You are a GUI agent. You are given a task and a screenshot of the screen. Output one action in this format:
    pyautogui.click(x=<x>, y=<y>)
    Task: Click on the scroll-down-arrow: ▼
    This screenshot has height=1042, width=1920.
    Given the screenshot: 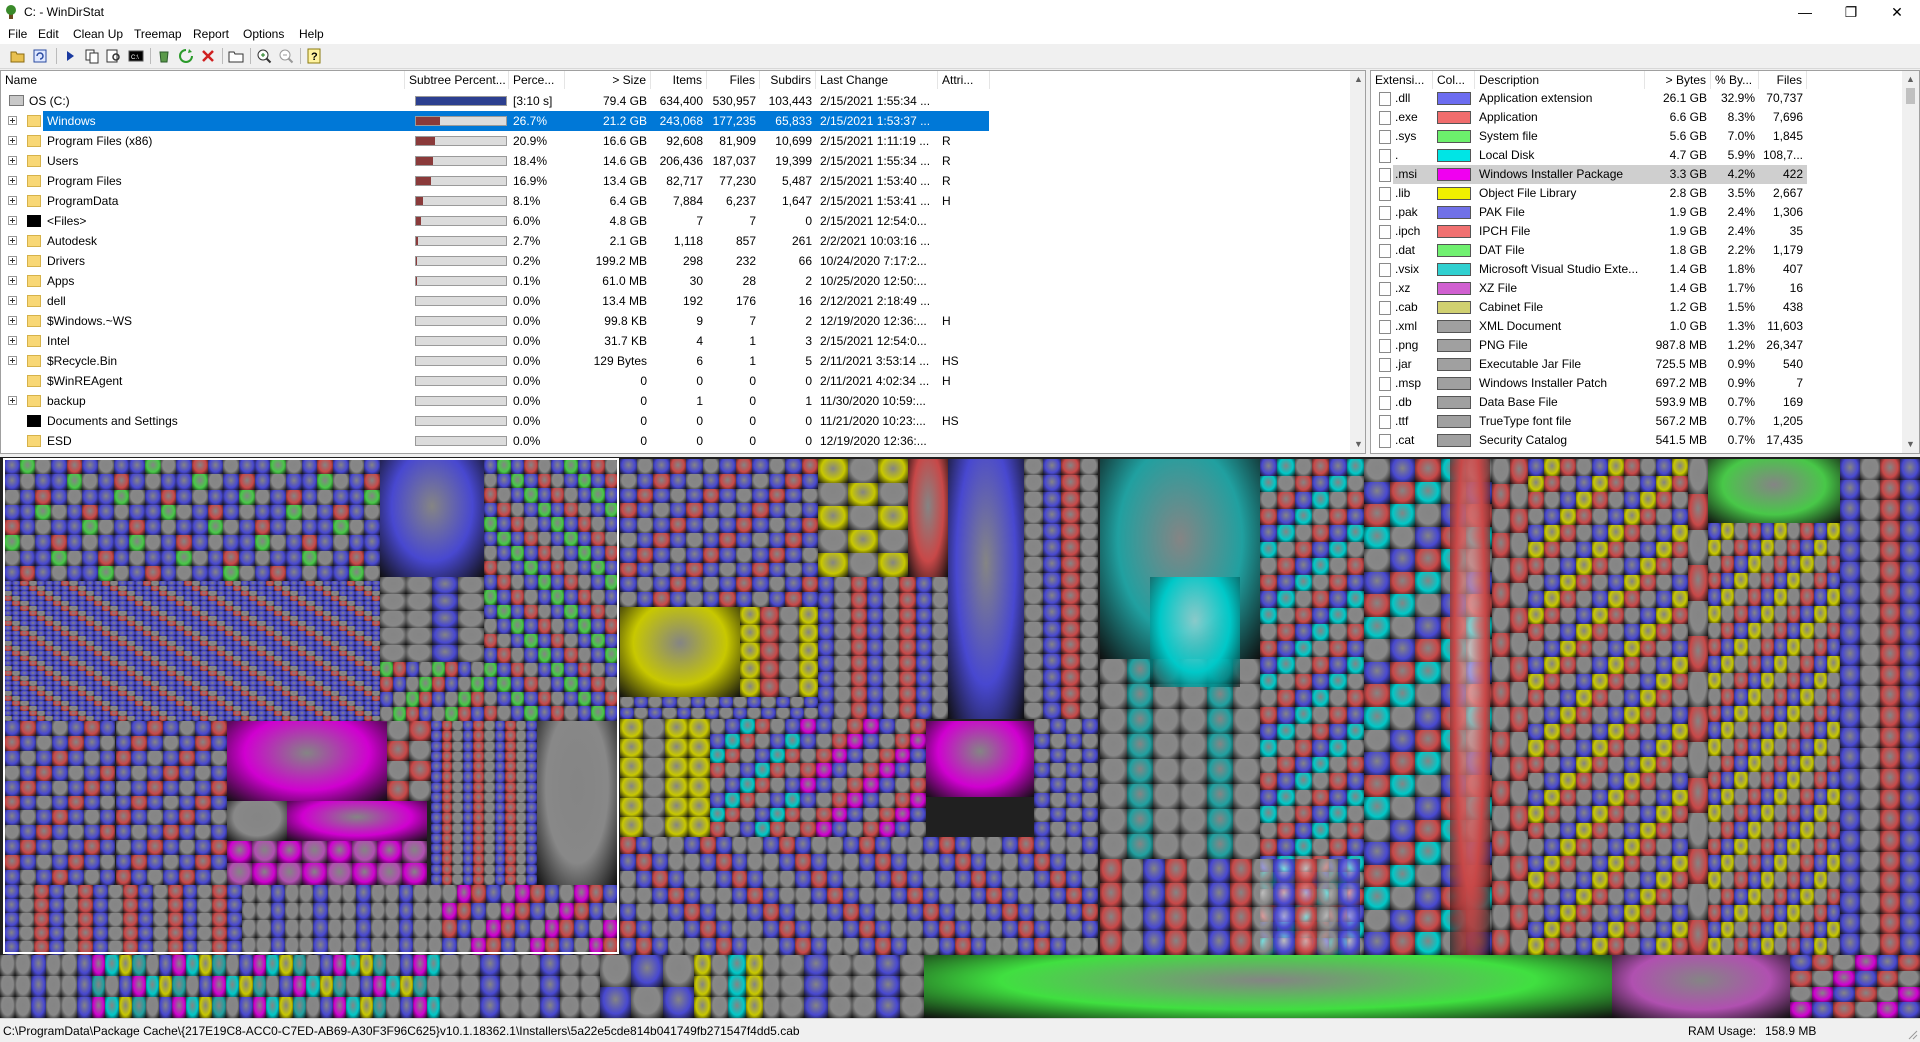 What is the action you would take?
    pyautogui.click(x=1358, y=444)
    